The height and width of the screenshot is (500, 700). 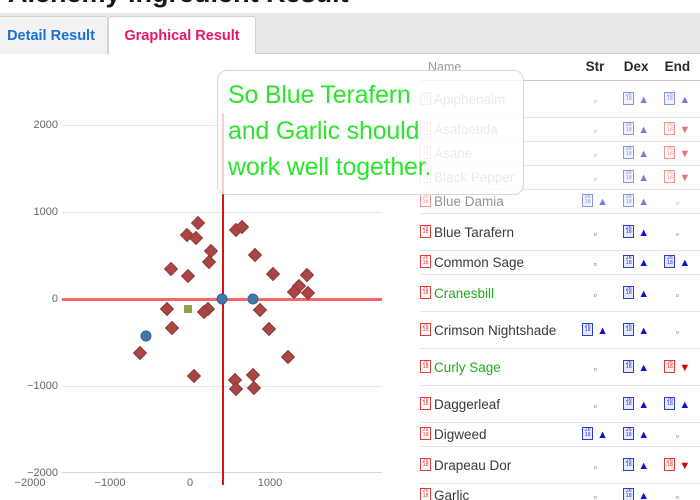 What do you see at coordinates (497, 367) in the screenshot?
I see `ingredient-name-cell: 26 18 Curly Sage` at bounding box center [497, 367].